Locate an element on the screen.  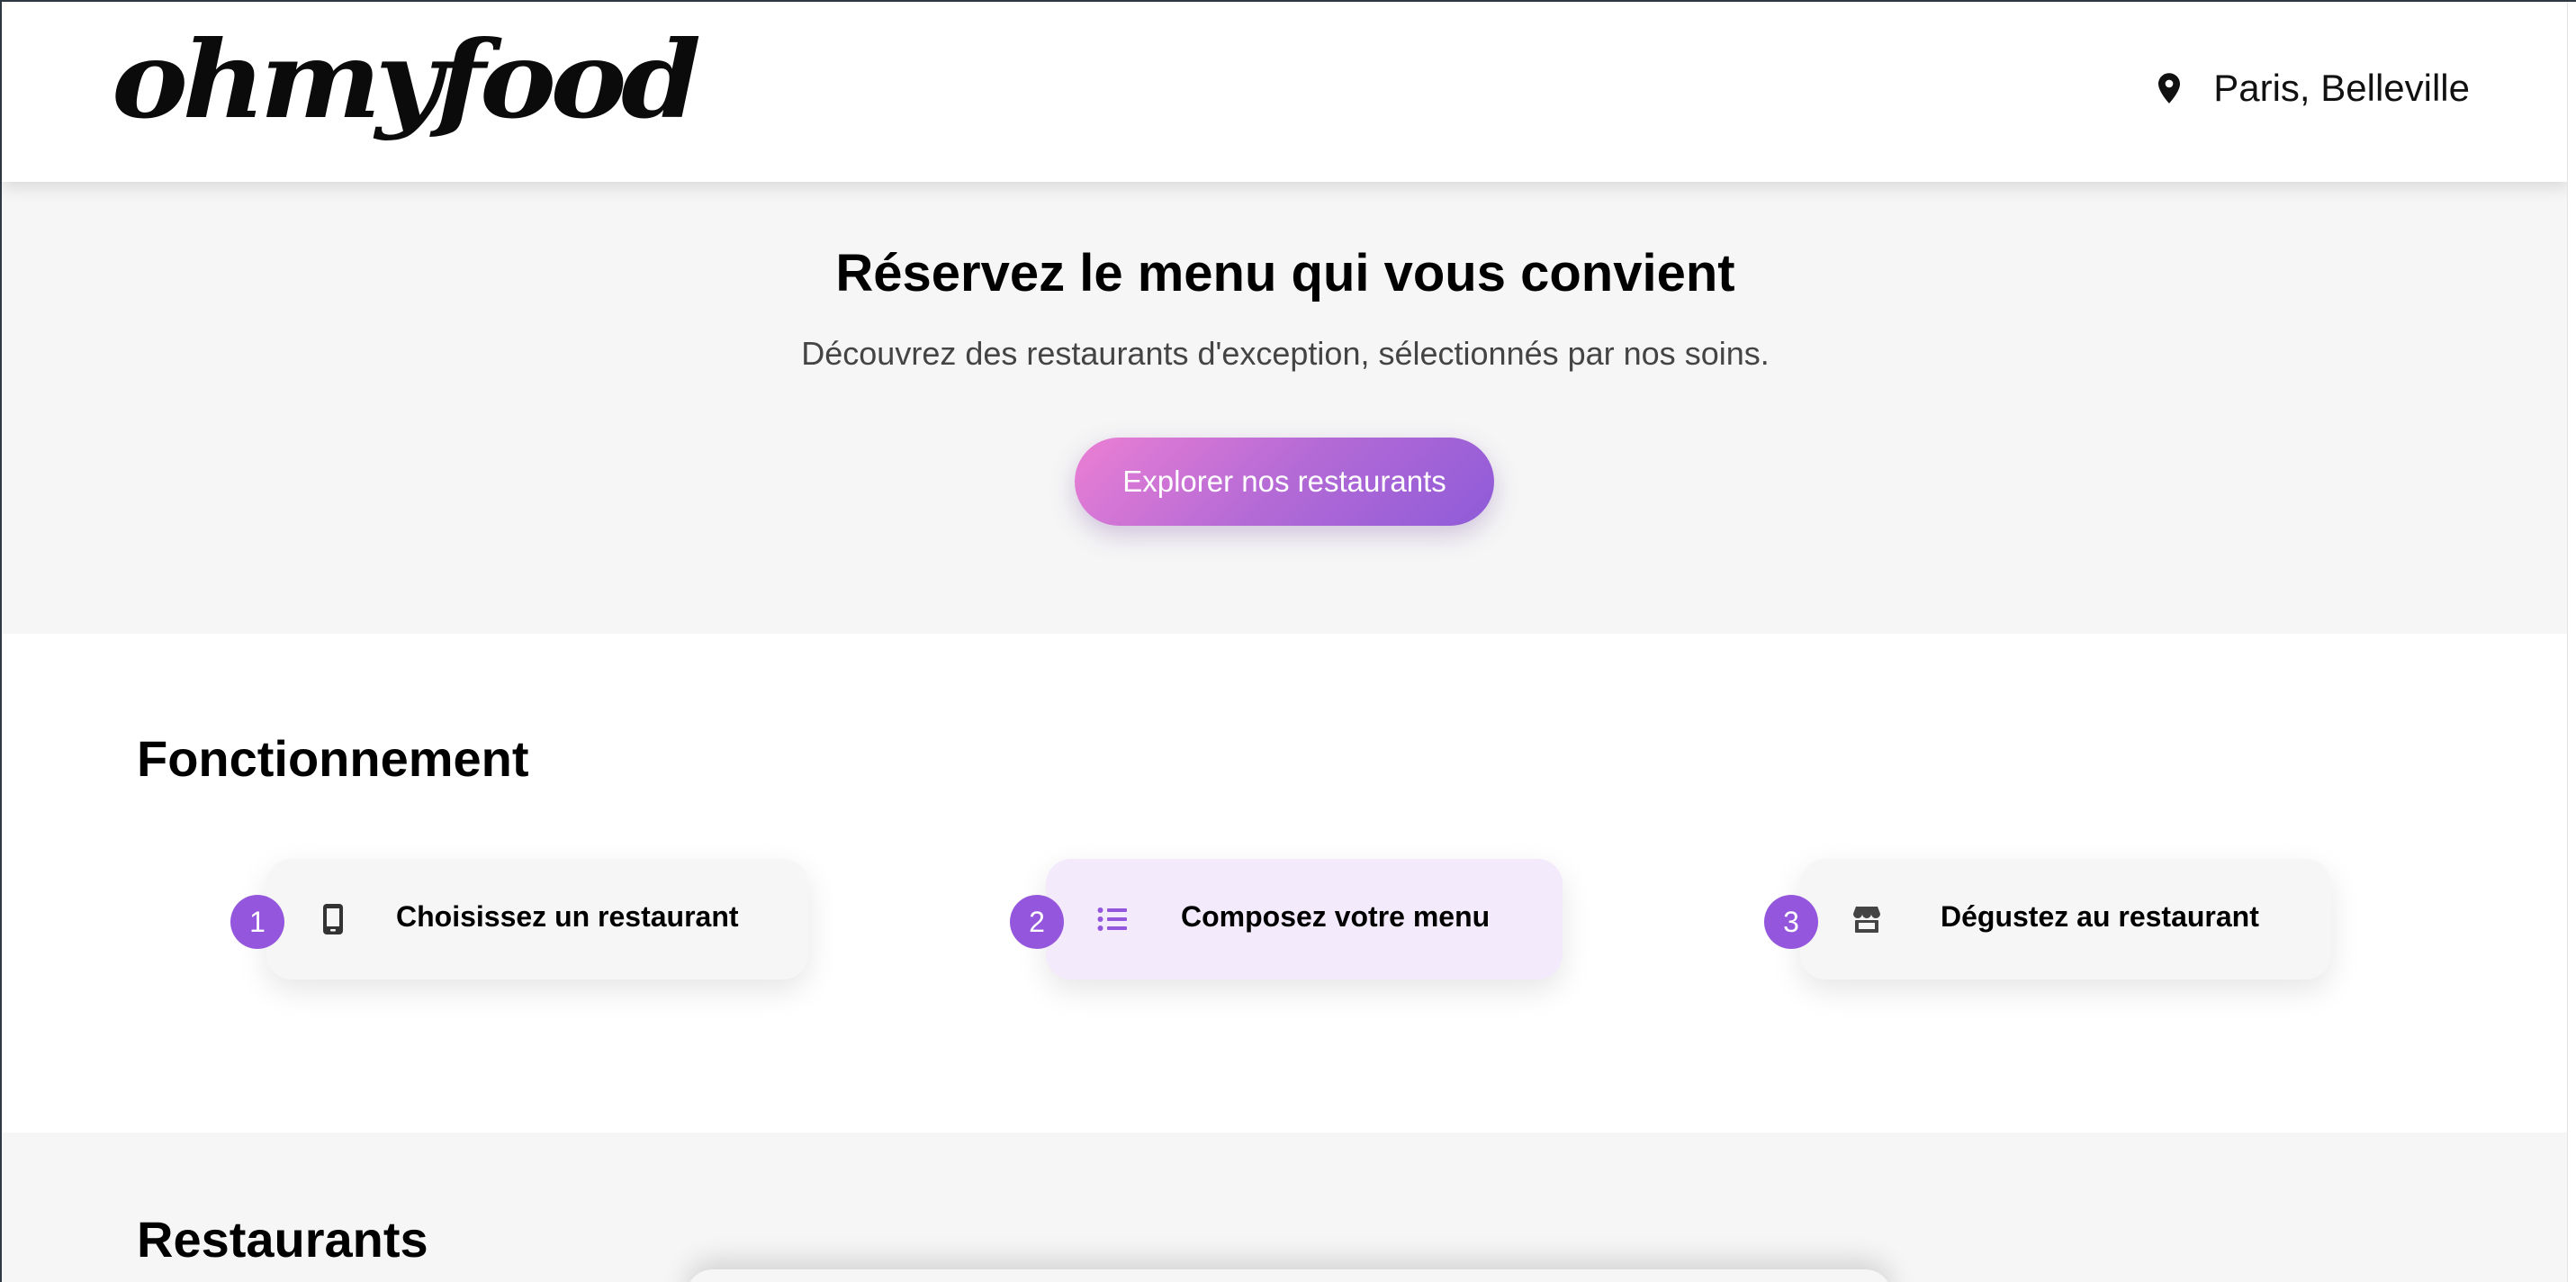
smartphone-icon is located at coordinates (333, 919).